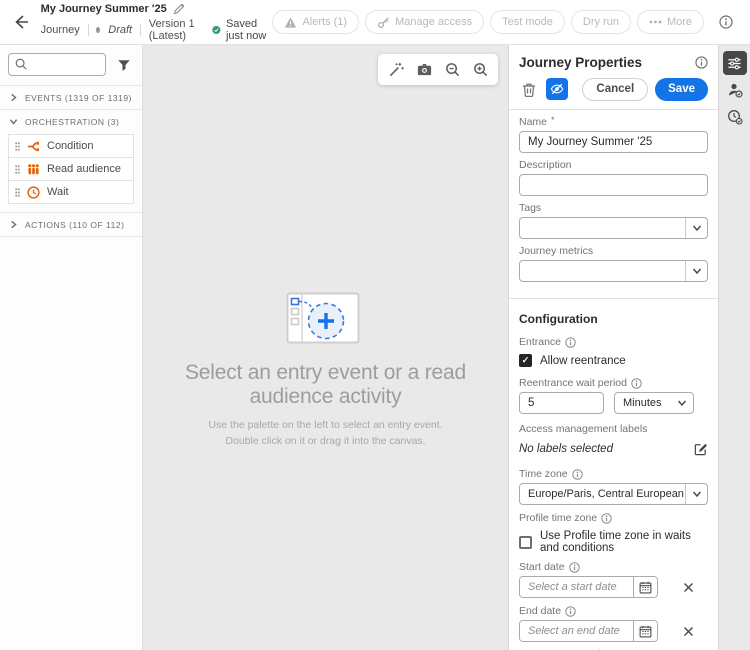 This screenshot has width=750, height=650. I want to click on magic-wand-icon, so click(396, 69).